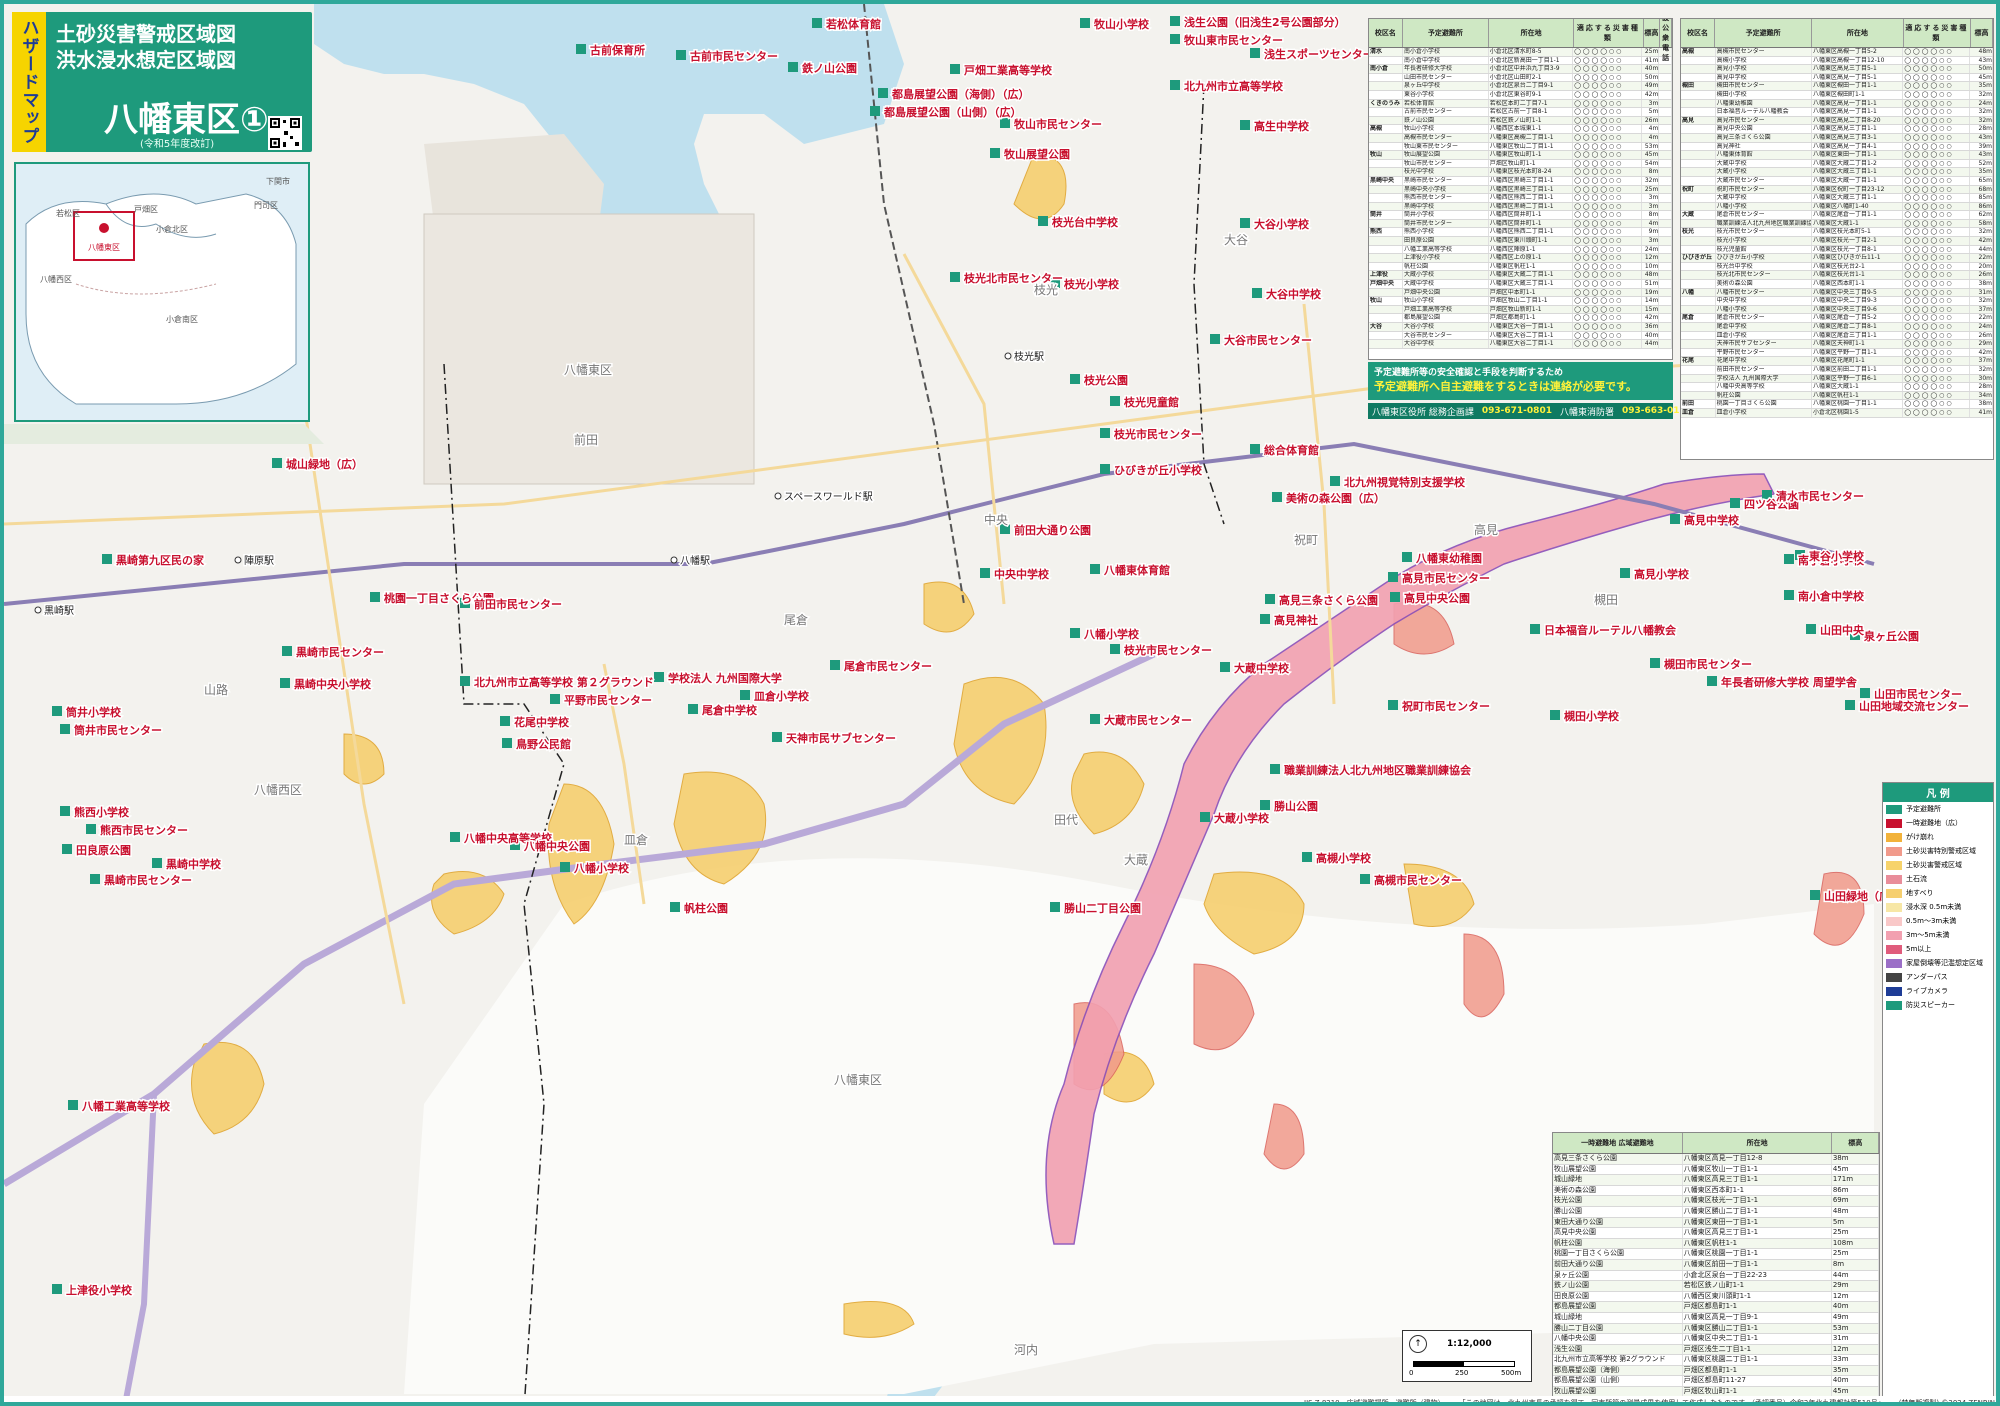 The height and width of the screenshot is (1406, 2000). I want to click on legend-item: ライブカメラ, so click(1938, 991).